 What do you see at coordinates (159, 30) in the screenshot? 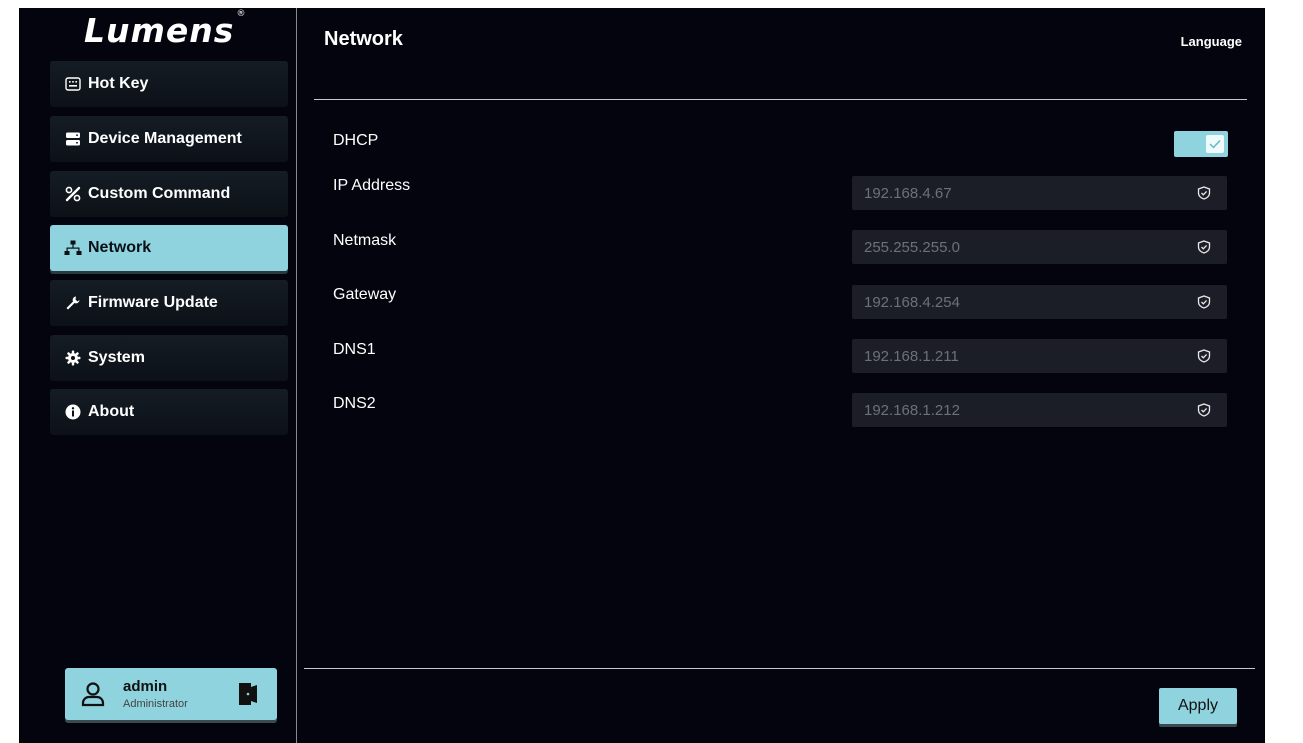
I see `brand-logo-text: Lumens` at bounding box center [159, 30].